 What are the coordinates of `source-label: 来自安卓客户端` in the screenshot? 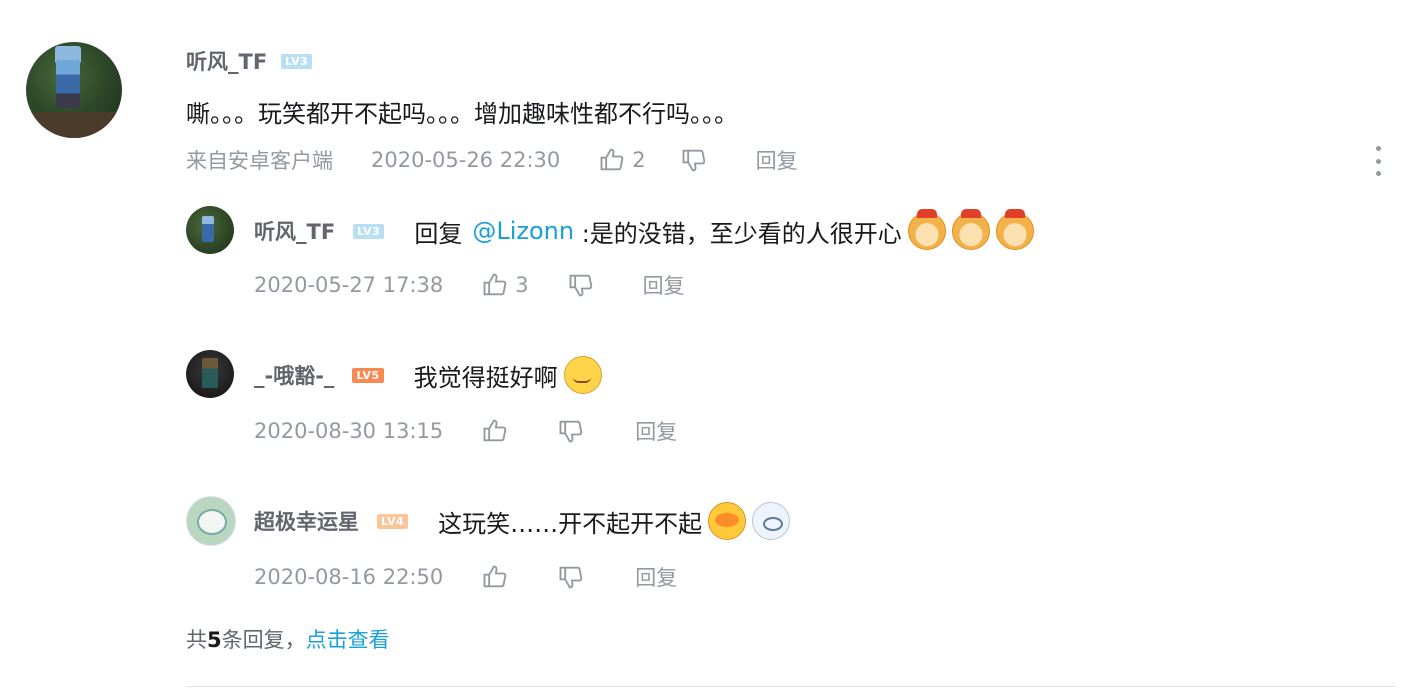 It's located at (259, 161).